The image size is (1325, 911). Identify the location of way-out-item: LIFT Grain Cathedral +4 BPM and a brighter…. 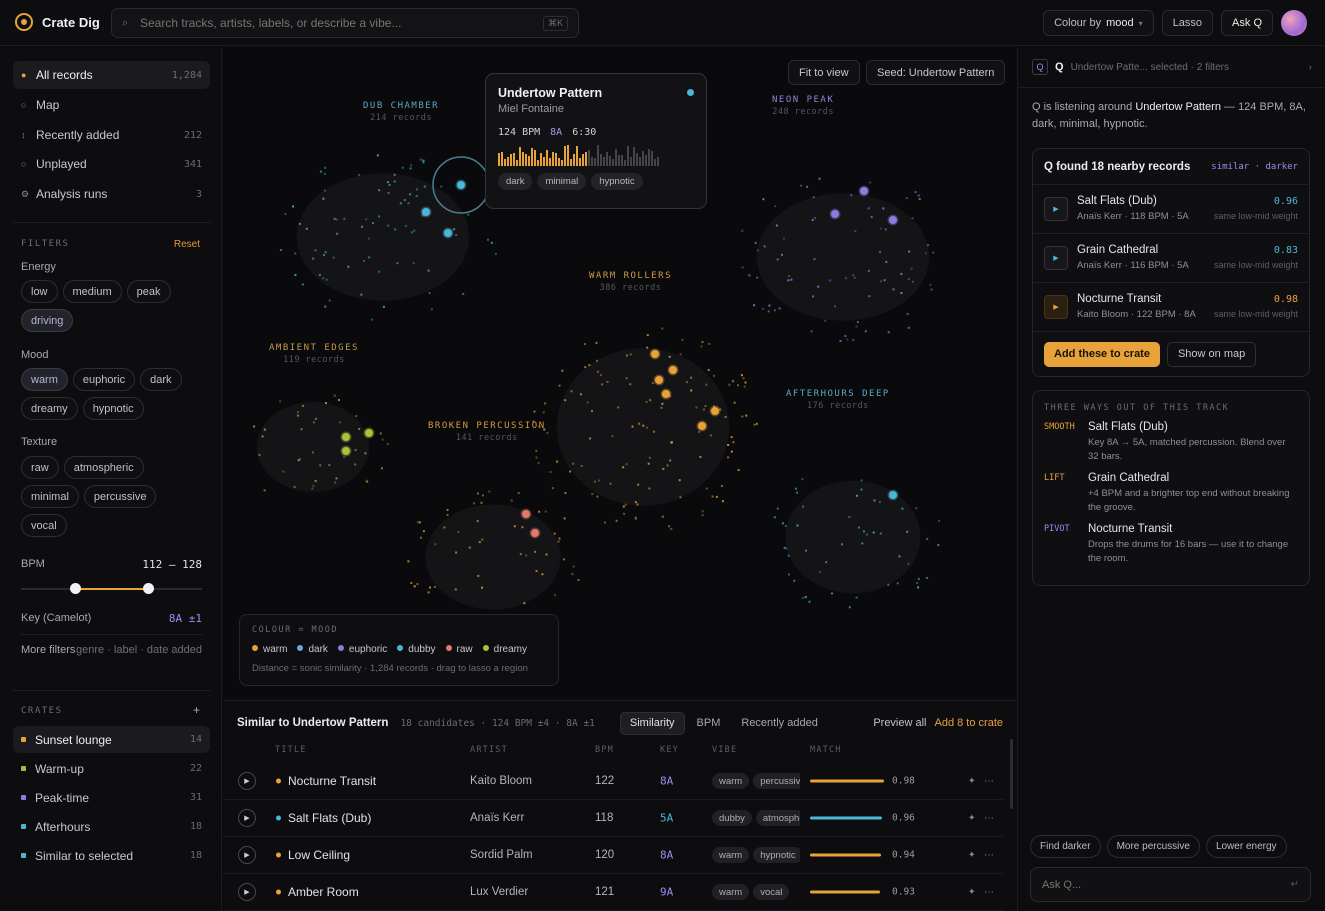
(1171, 489).